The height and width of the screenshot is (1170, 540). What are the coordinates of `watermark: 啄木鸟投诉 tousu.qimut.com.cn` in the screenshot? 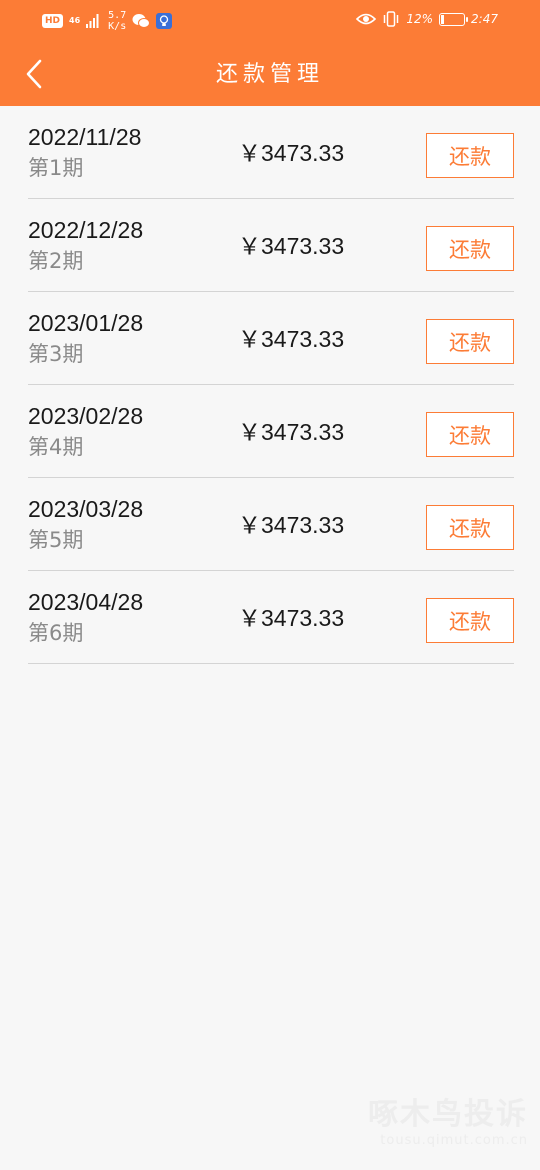 It's located at (448, 1118).